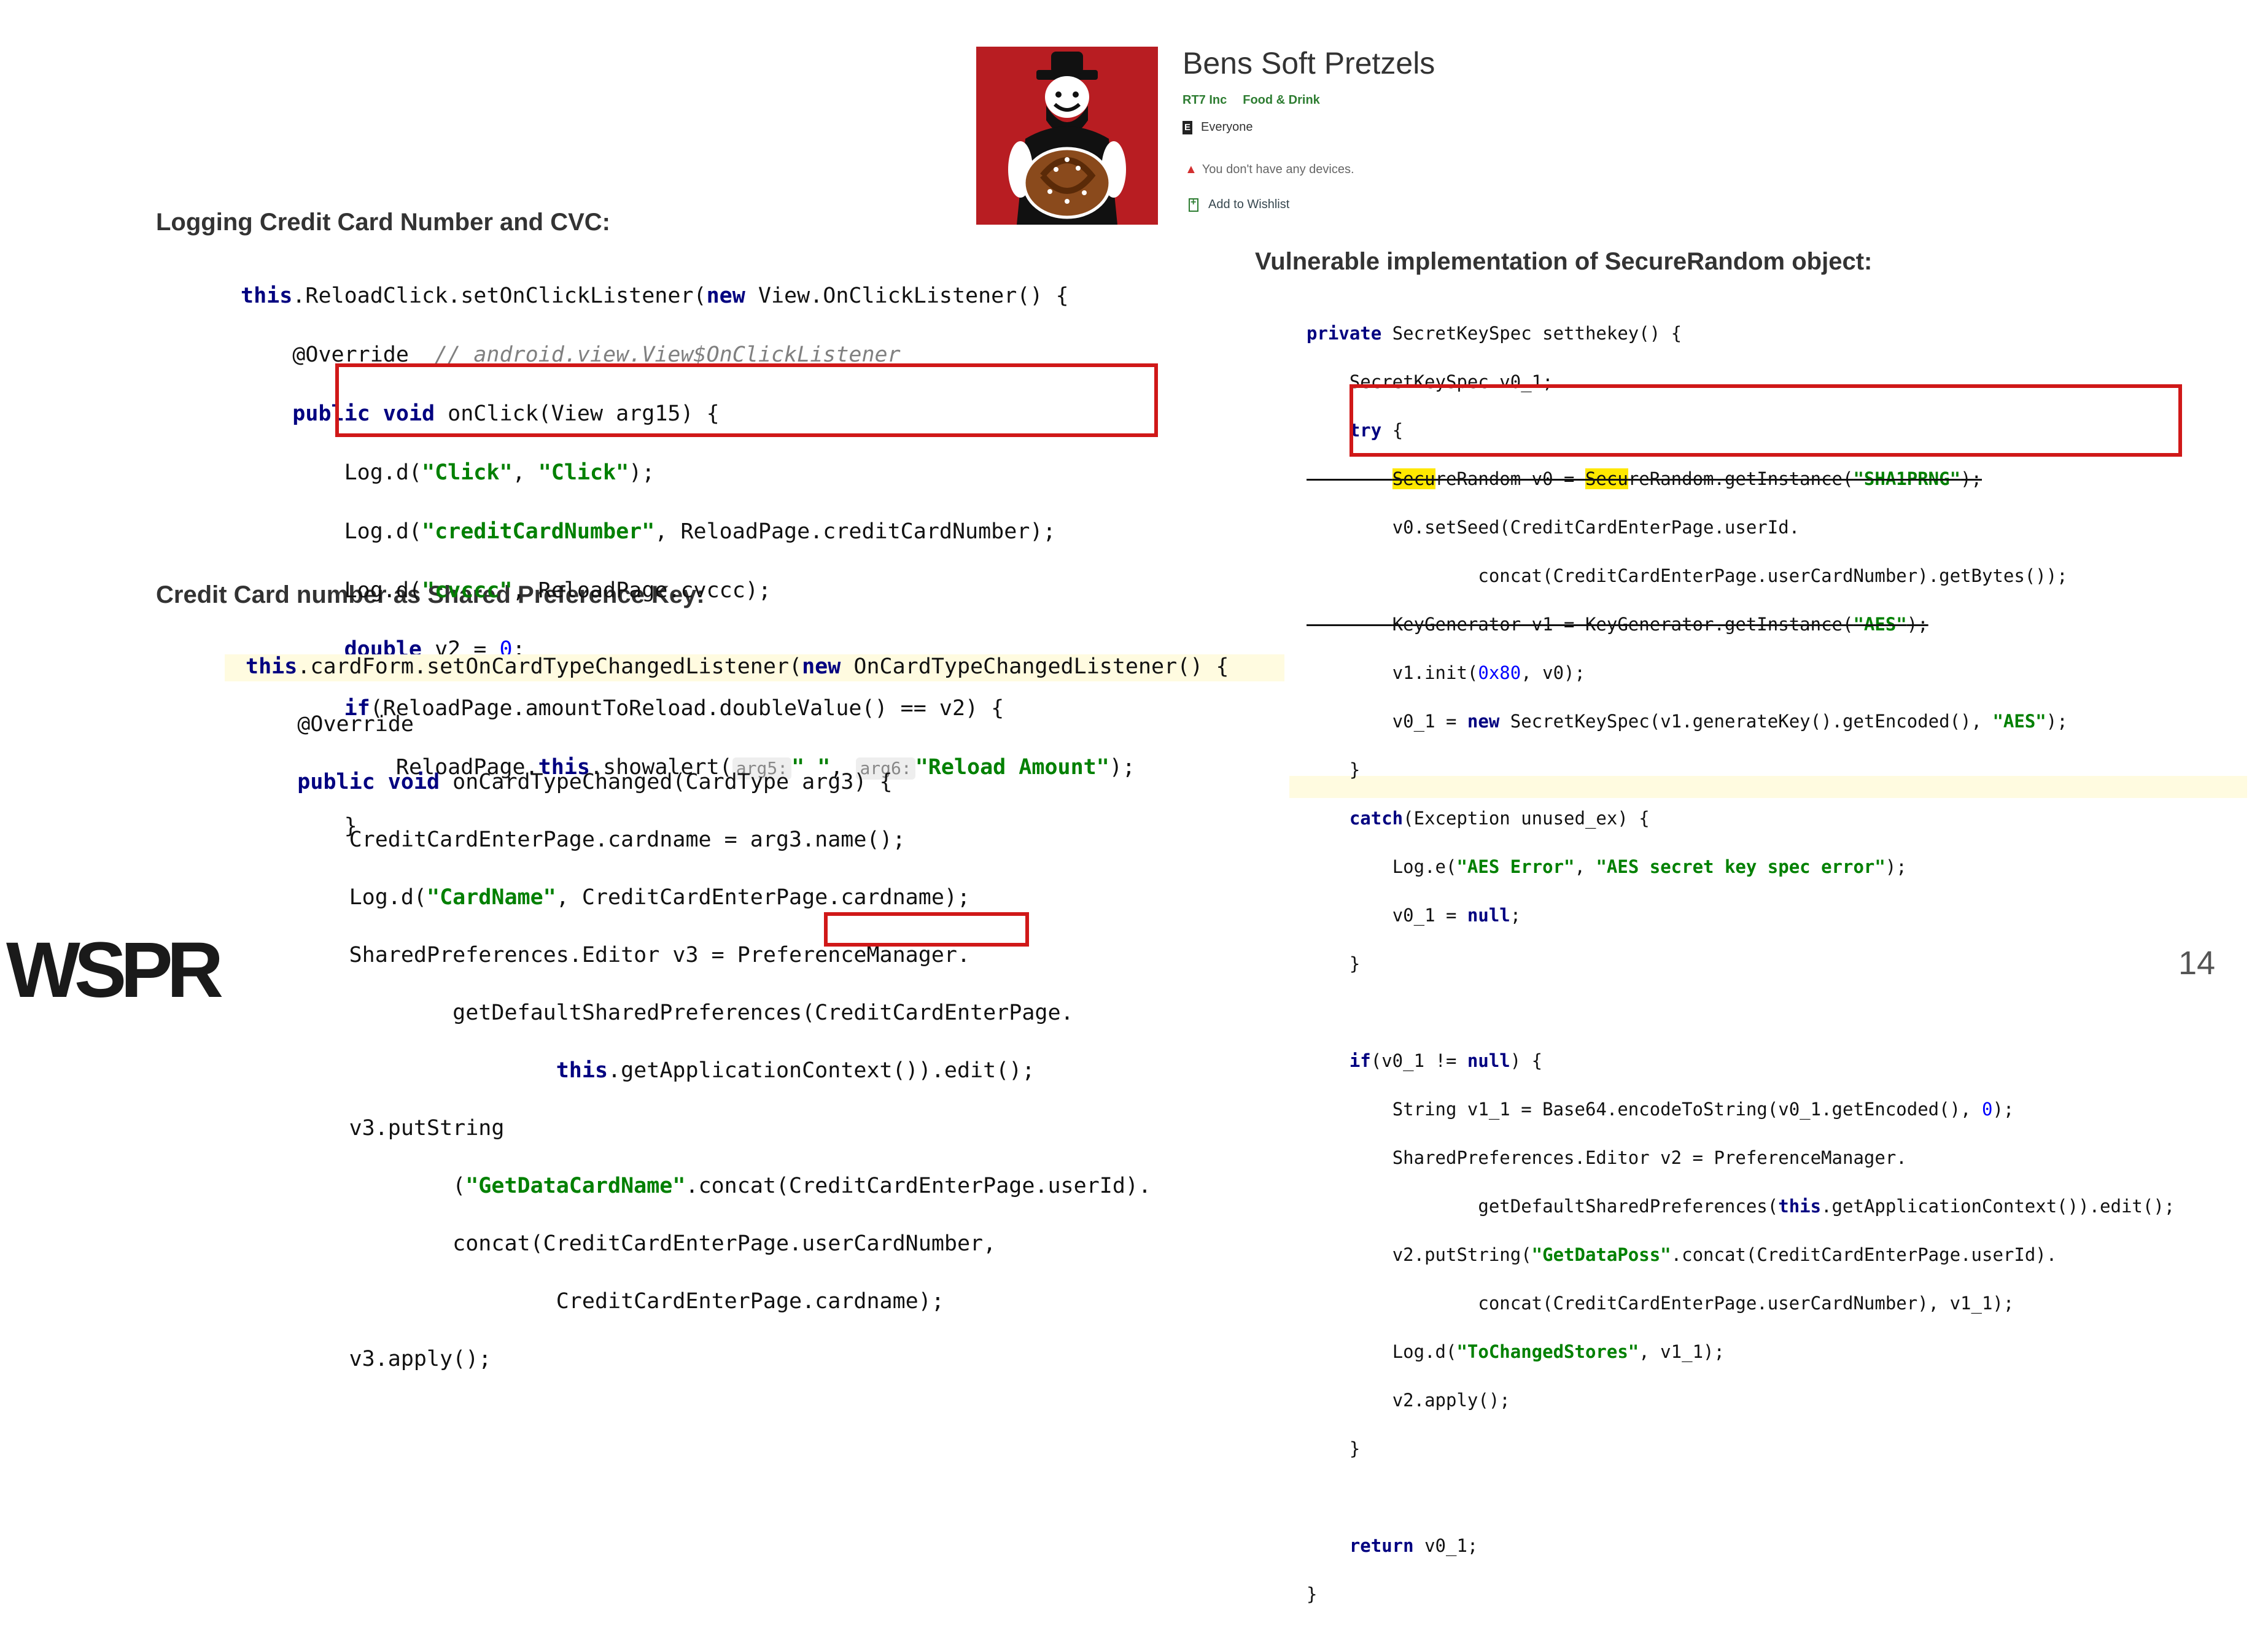 Image resolution: width=2268 pixels, height=1631 pixels. What do you see at coordinates (1446, 1060) in the screenshot?
I see `code-line: if(v0_1 != null) {` at bounding box center [1446, 1060].